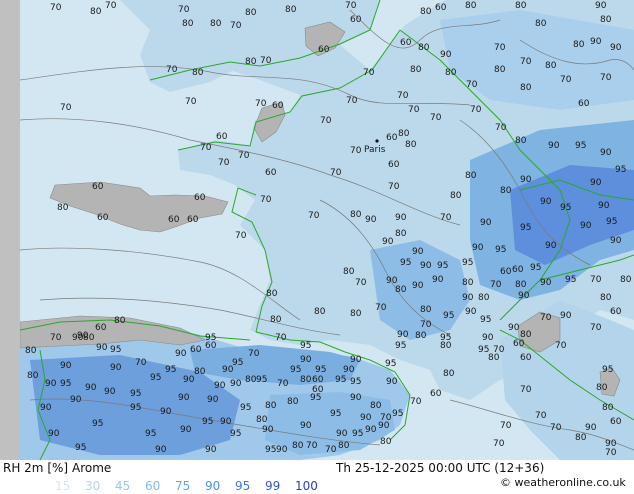  What do you see at coordinates (93, 486) in the screenshot?
I see `legend-value: 30` at bounding box center [93, 486].